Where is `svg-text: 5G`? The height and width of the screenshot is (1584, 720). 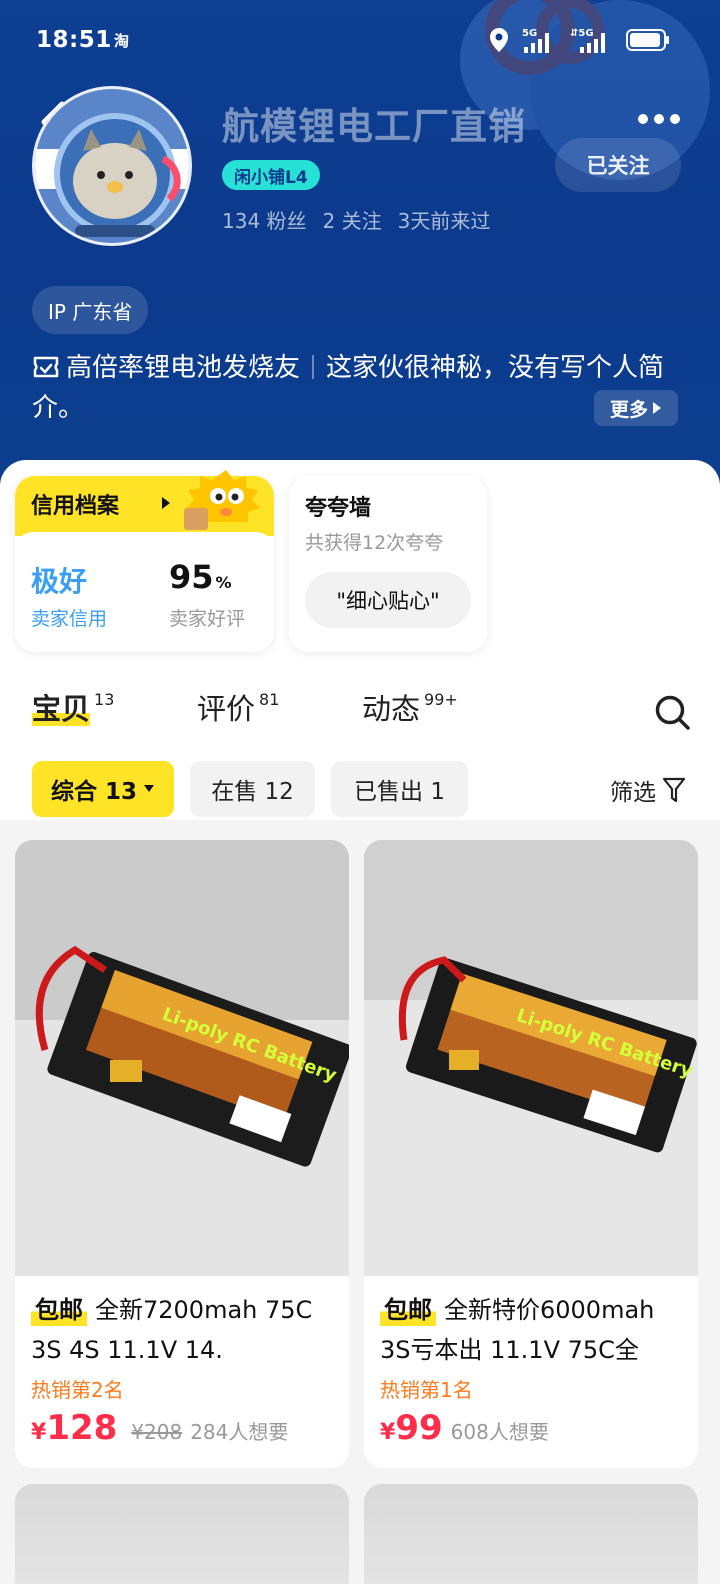
svg-text: 5G is located at coordinates (529, 33).